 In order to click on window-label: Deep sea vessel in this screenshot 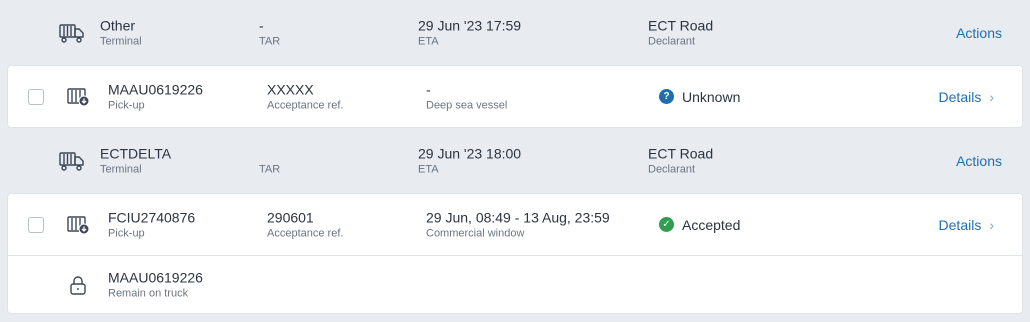, I will do `click(467, 105)`.